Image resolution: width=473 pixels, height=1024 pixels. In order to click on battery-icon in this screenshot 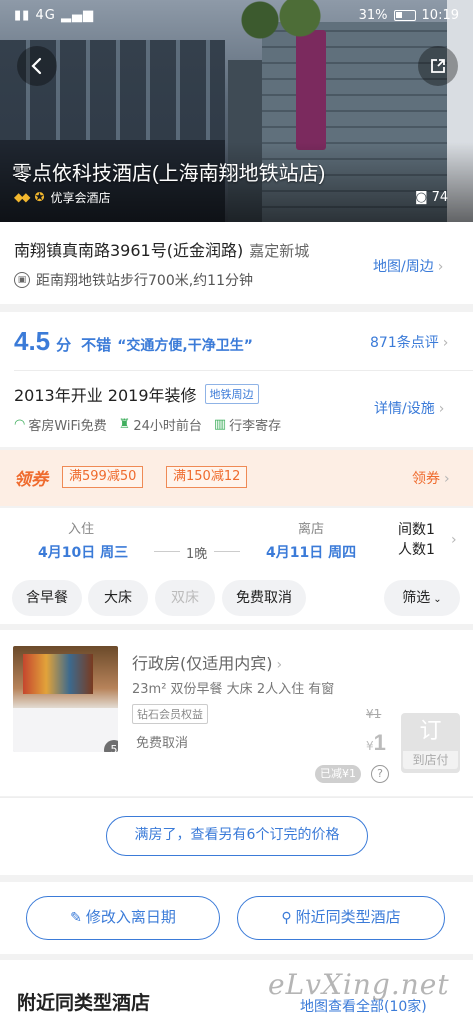, I will do `click(404, 15)`.